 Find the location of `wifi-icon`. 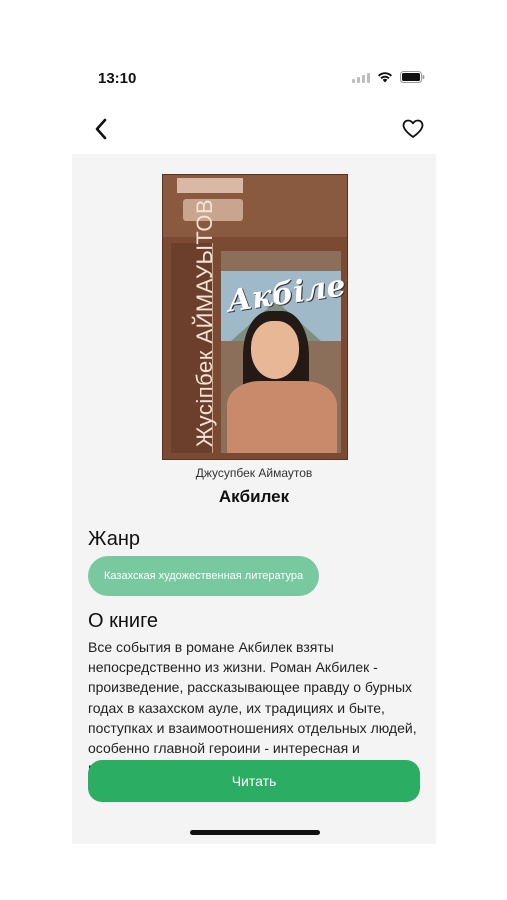

wifi-icon is located at coordinates (385, 77).